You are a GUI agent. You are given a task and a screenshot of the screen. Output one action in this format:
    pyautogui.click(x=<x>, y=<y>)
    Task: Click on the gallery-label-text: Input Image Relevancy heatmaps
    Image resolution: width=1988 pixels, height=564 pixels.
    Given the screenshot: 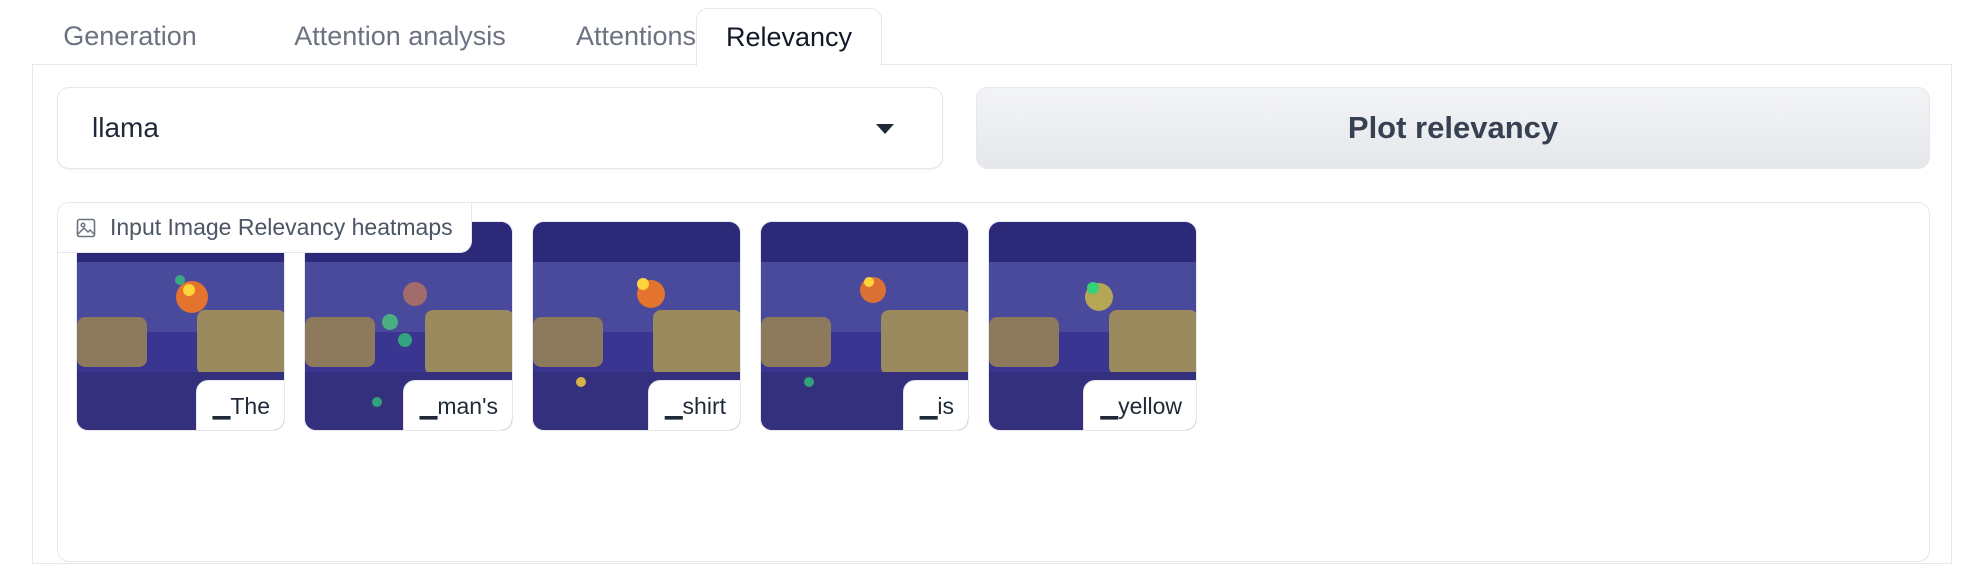 What is the action you would take?
    pyautogui.click(x=281, y=227)
    